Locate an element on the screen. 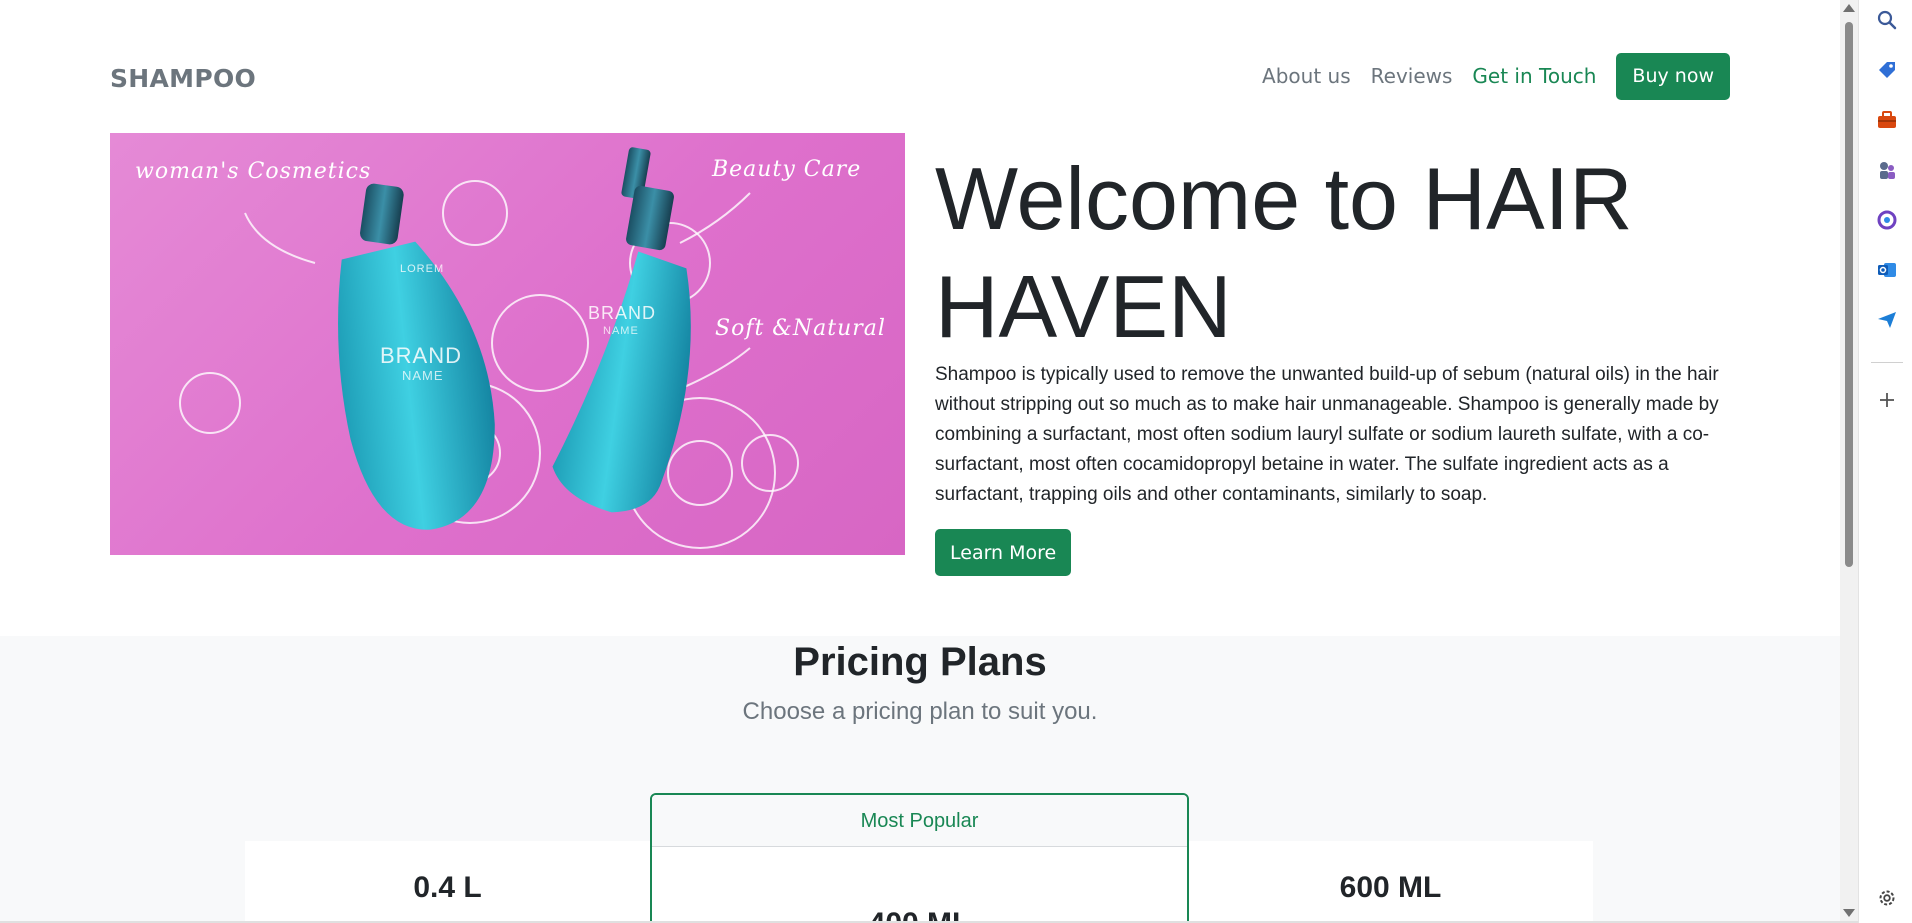 Image resolution: width=1912 pixels, height=923 pixels. hero-illustration is located at coordinates (489, 348).